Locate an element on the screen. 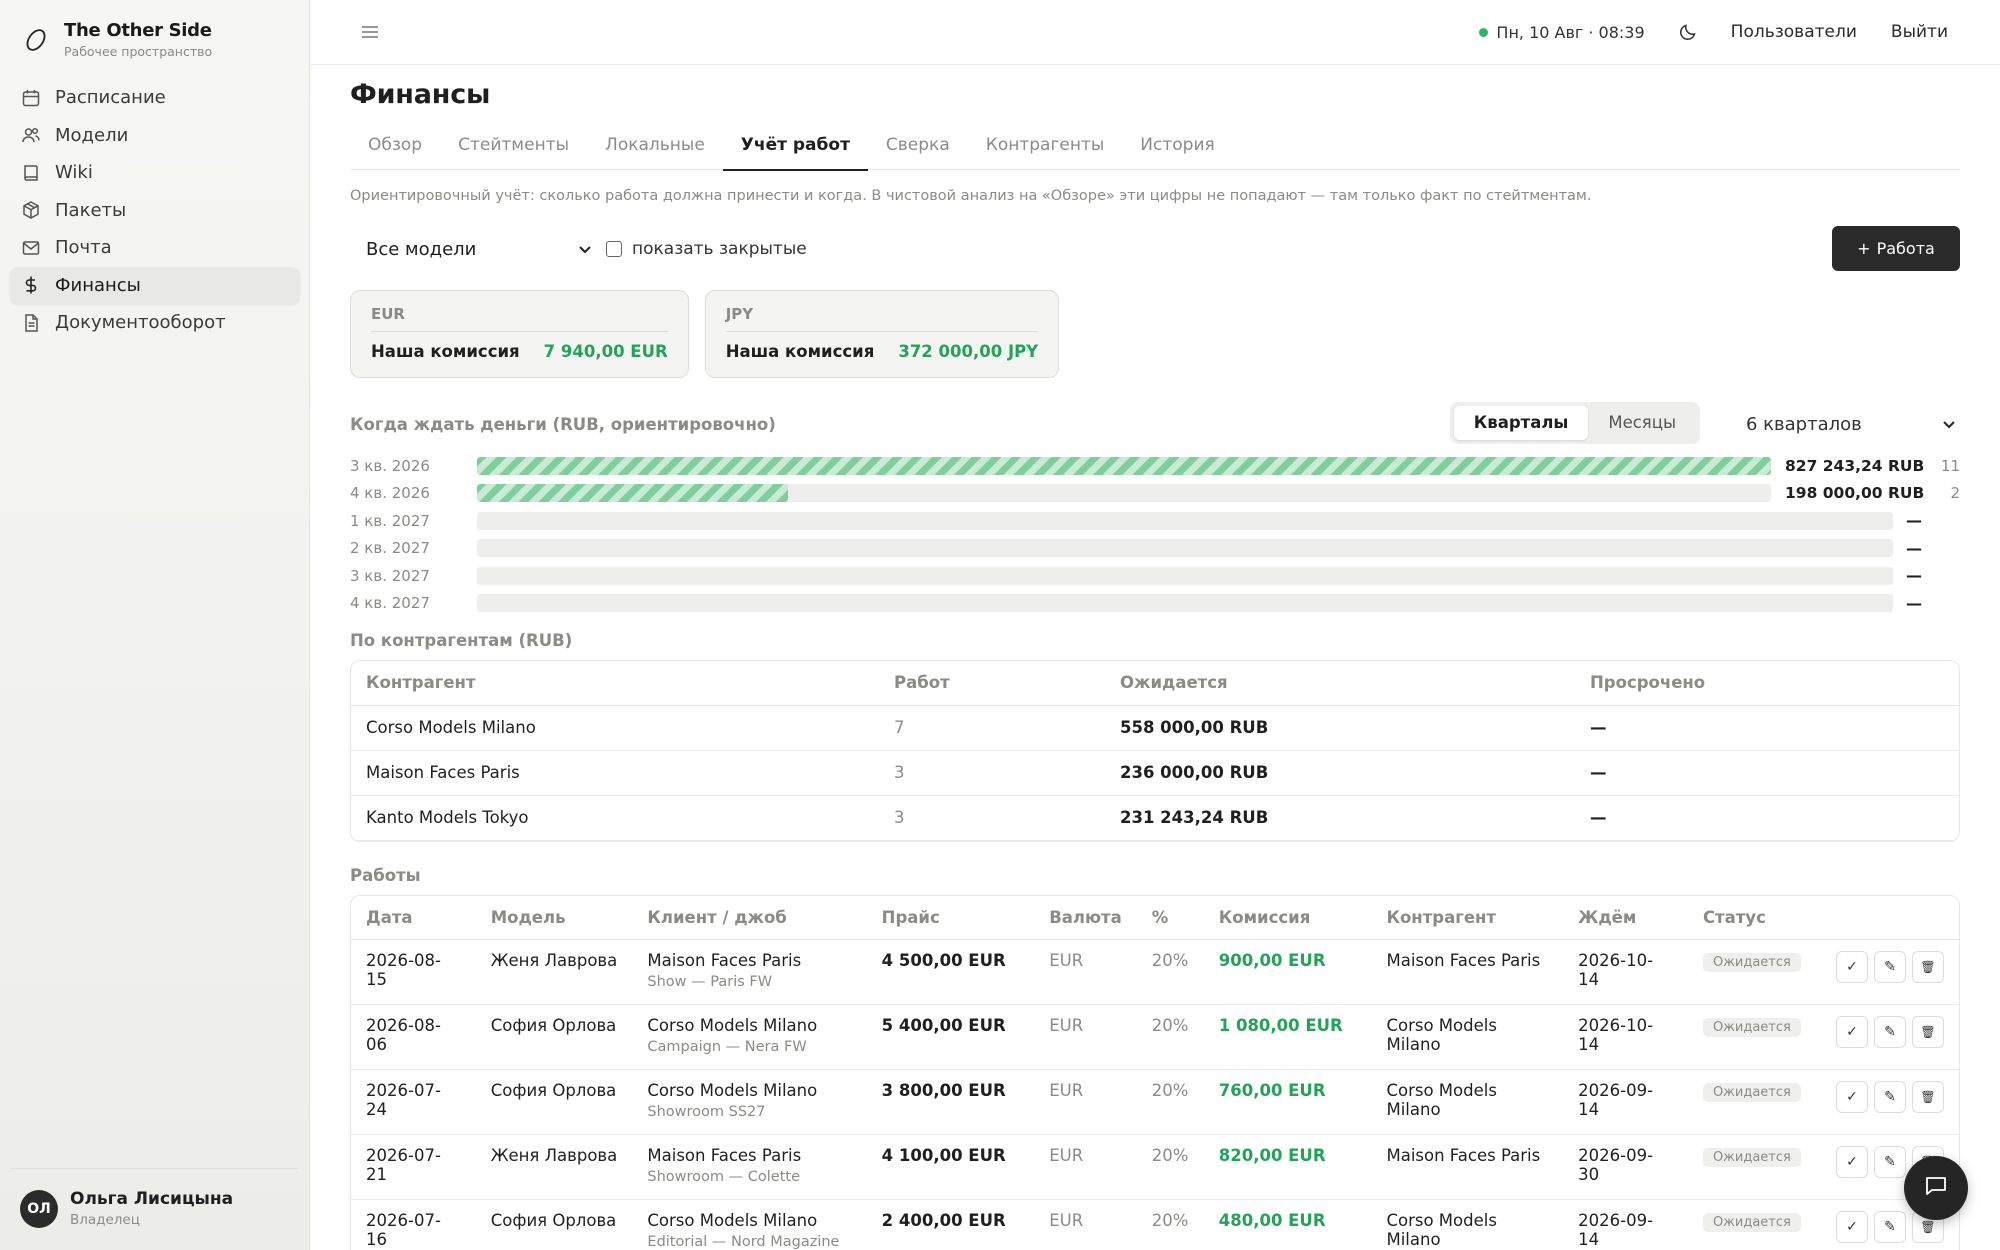 The image size is (2000, 1250). period-count-value: 6 кварталов is located at coordinates (1804, 424).